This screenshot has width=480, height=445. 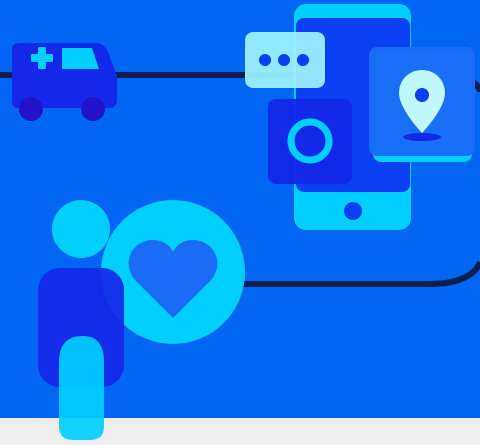 I want to click on circle-ring-icon, so click(x=310, y=141).